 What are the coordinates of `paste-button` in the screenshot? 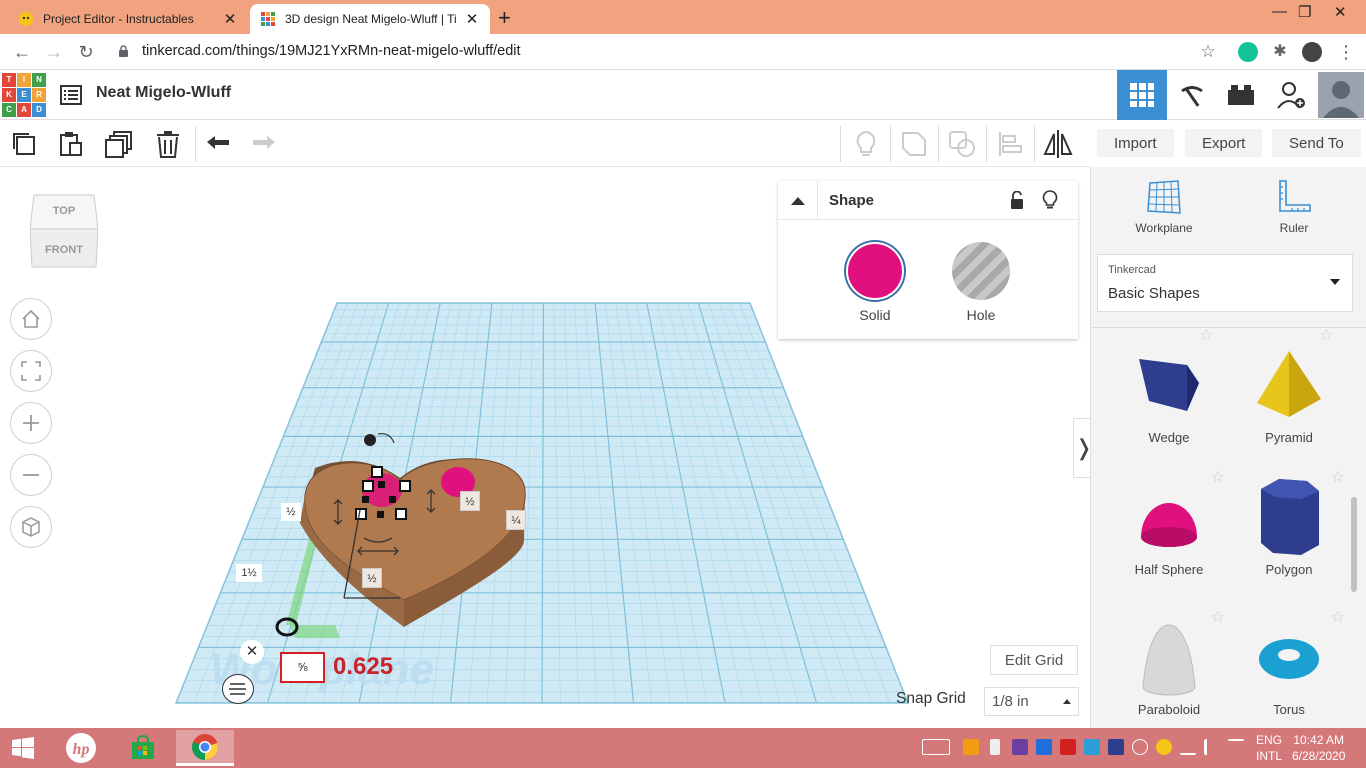 It's located at (71, 144).